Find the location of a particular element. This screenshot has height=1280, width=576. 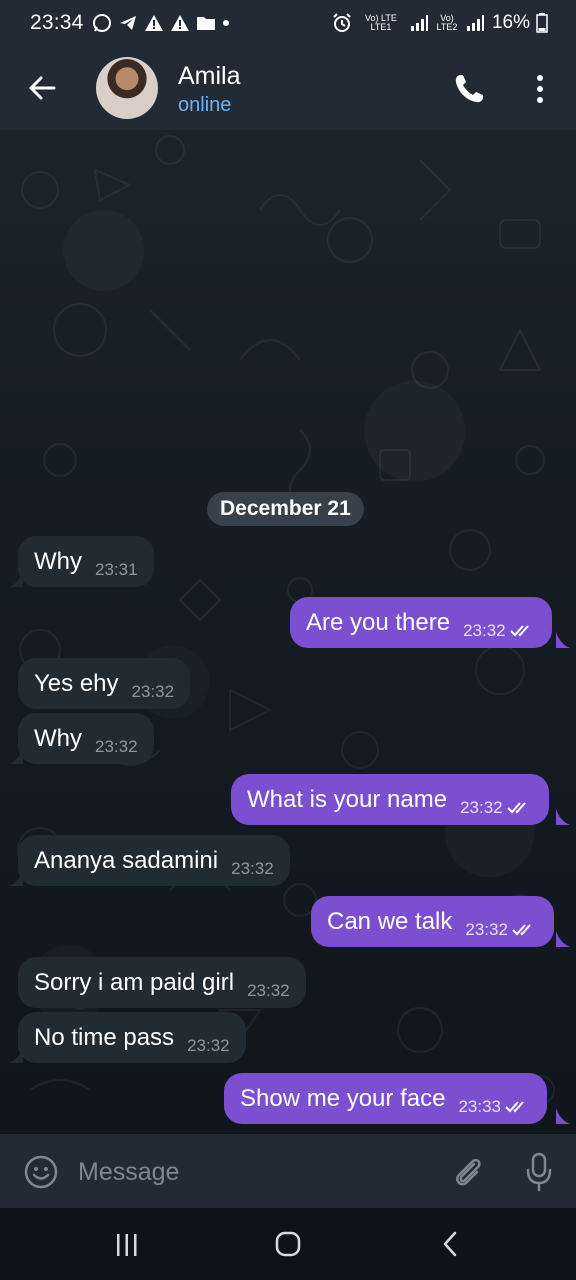

message-outgoing: Can we talk 23:32 is located at coordinates (432, 921).